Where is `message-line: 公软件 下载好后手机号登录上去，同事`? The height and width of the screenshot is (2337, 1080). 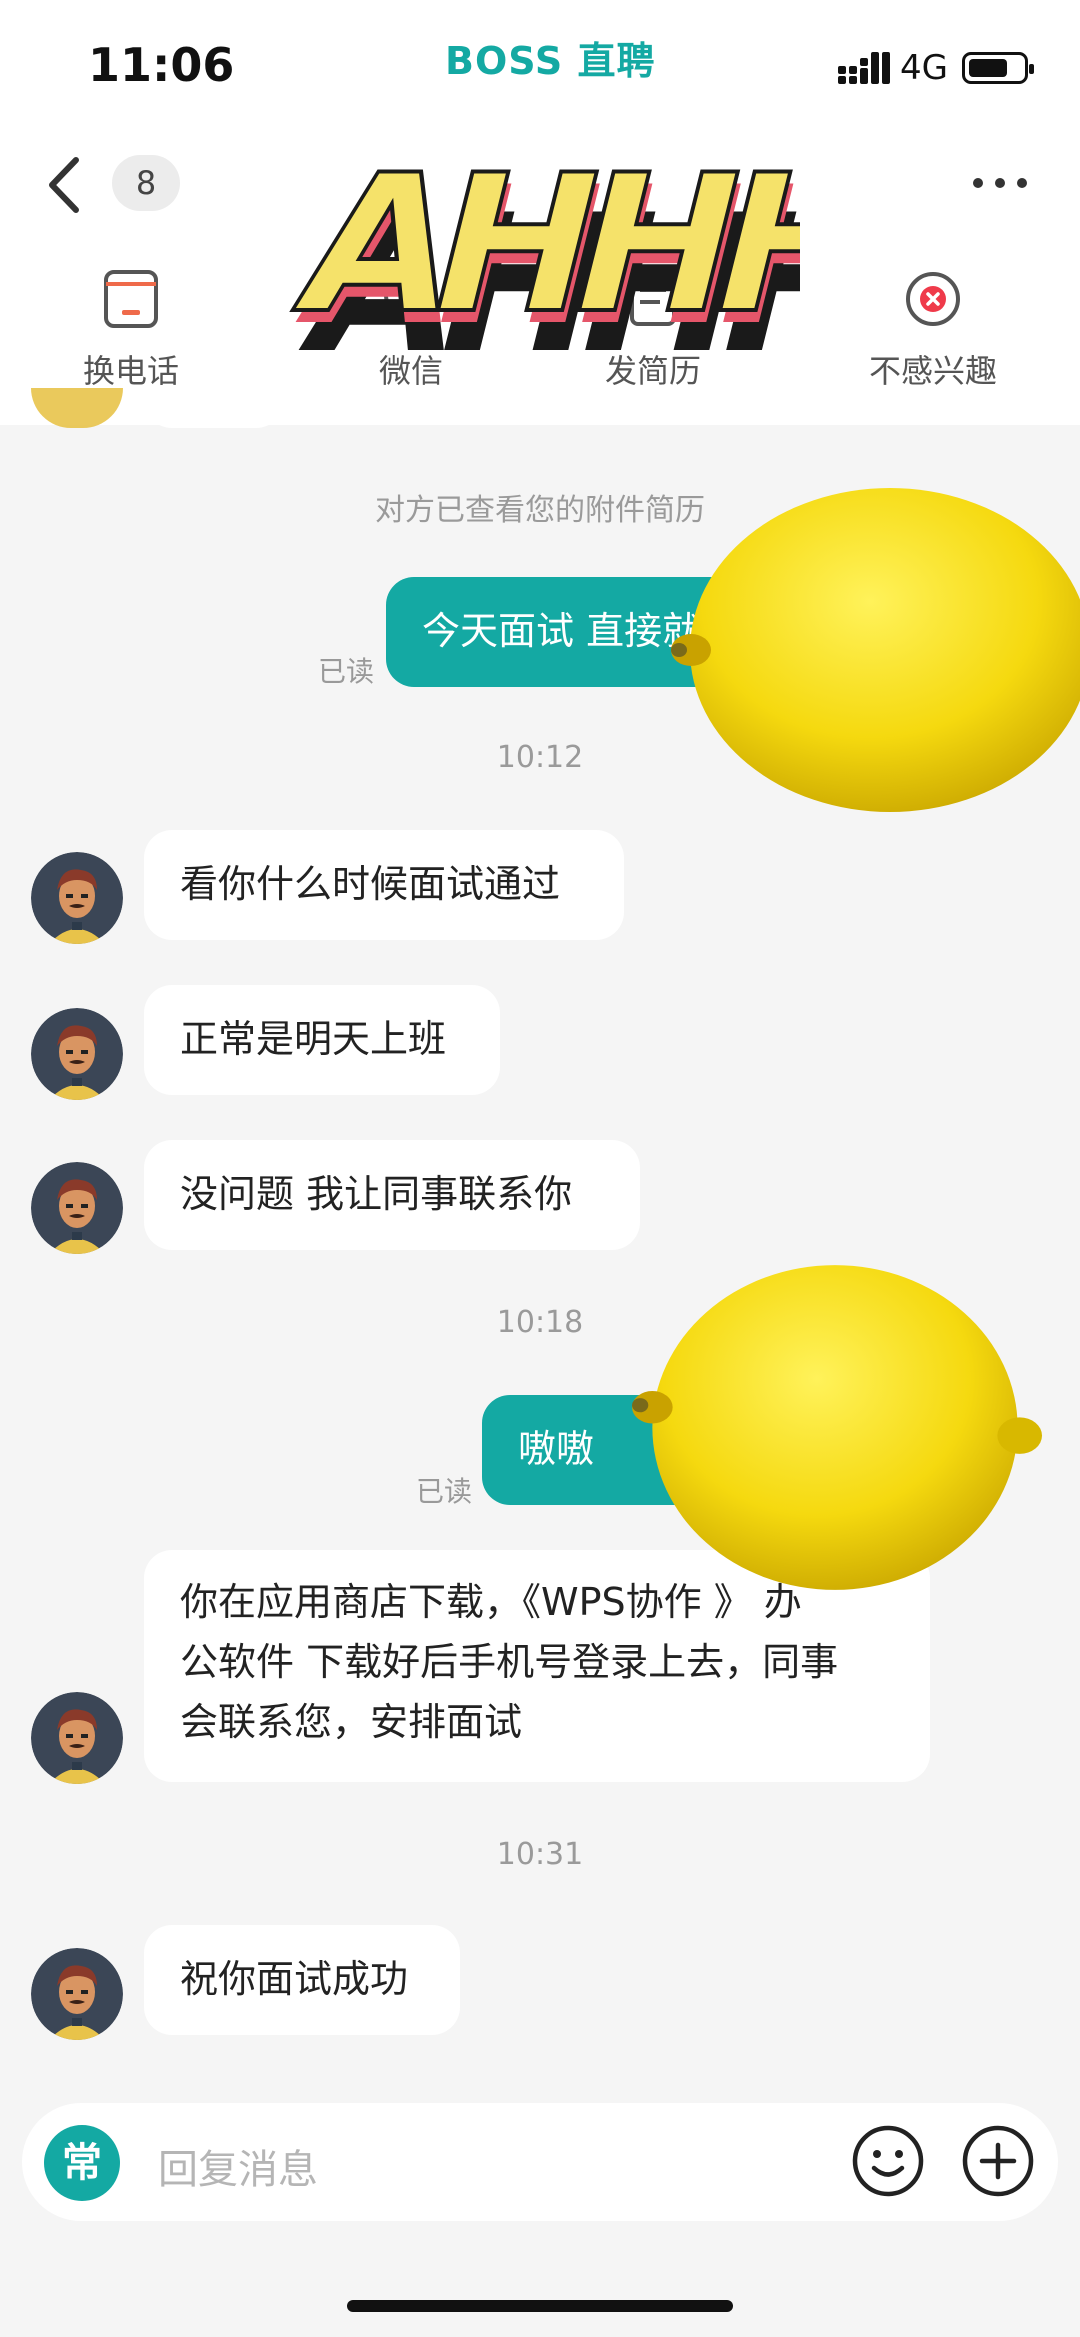 message-line: 公软件 下载好后手机号登录上去，同事 is located at coordinates (509, 1662).